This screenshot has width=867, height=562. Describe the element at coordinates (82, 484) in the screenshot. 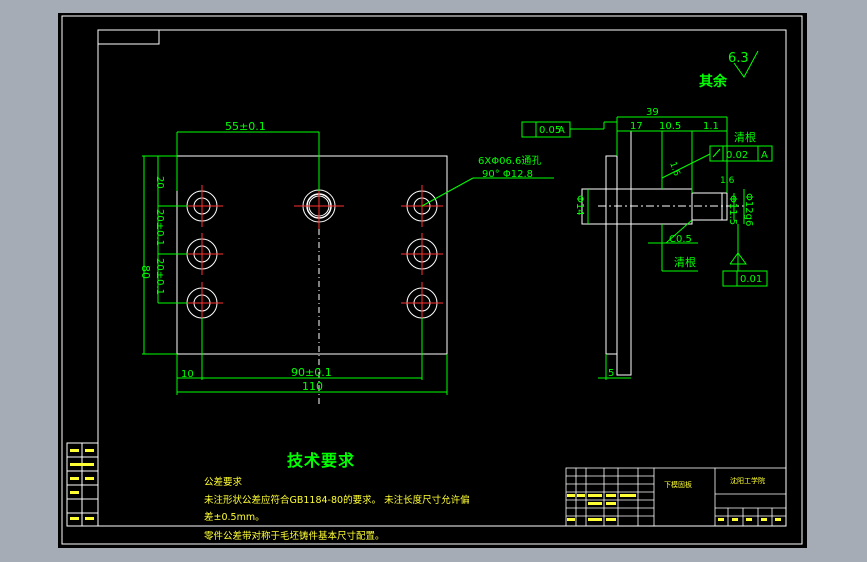

I see `side-strip-table` at that location.